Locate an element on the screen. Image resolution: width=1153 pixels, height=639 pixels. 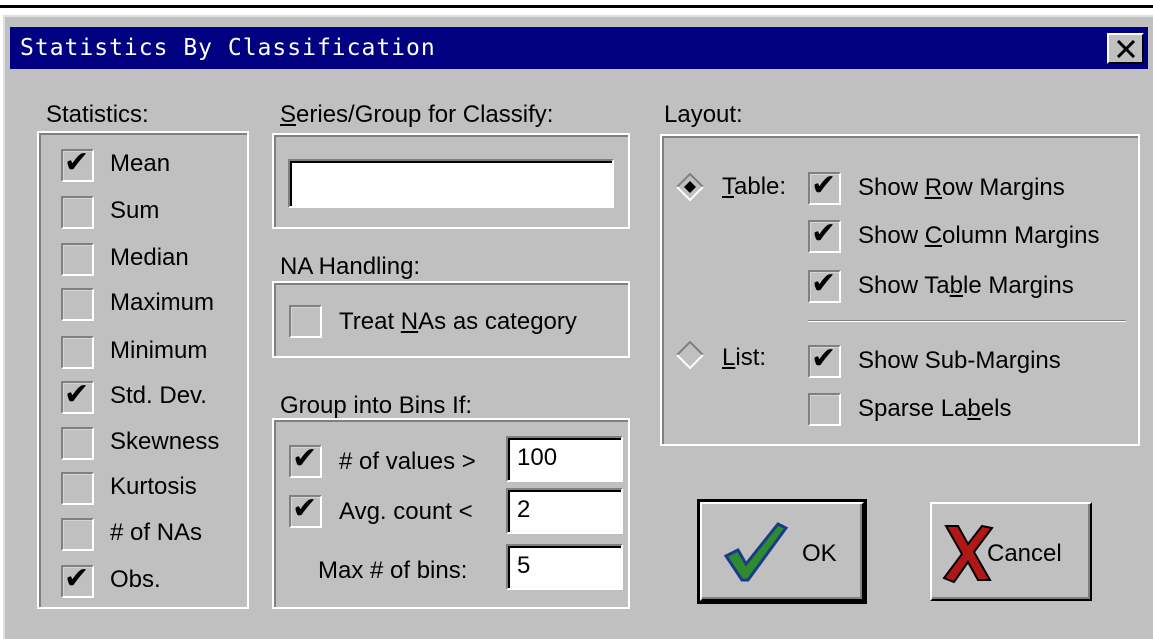
table-radio-label: Table: is located at coordinates (754, 186).